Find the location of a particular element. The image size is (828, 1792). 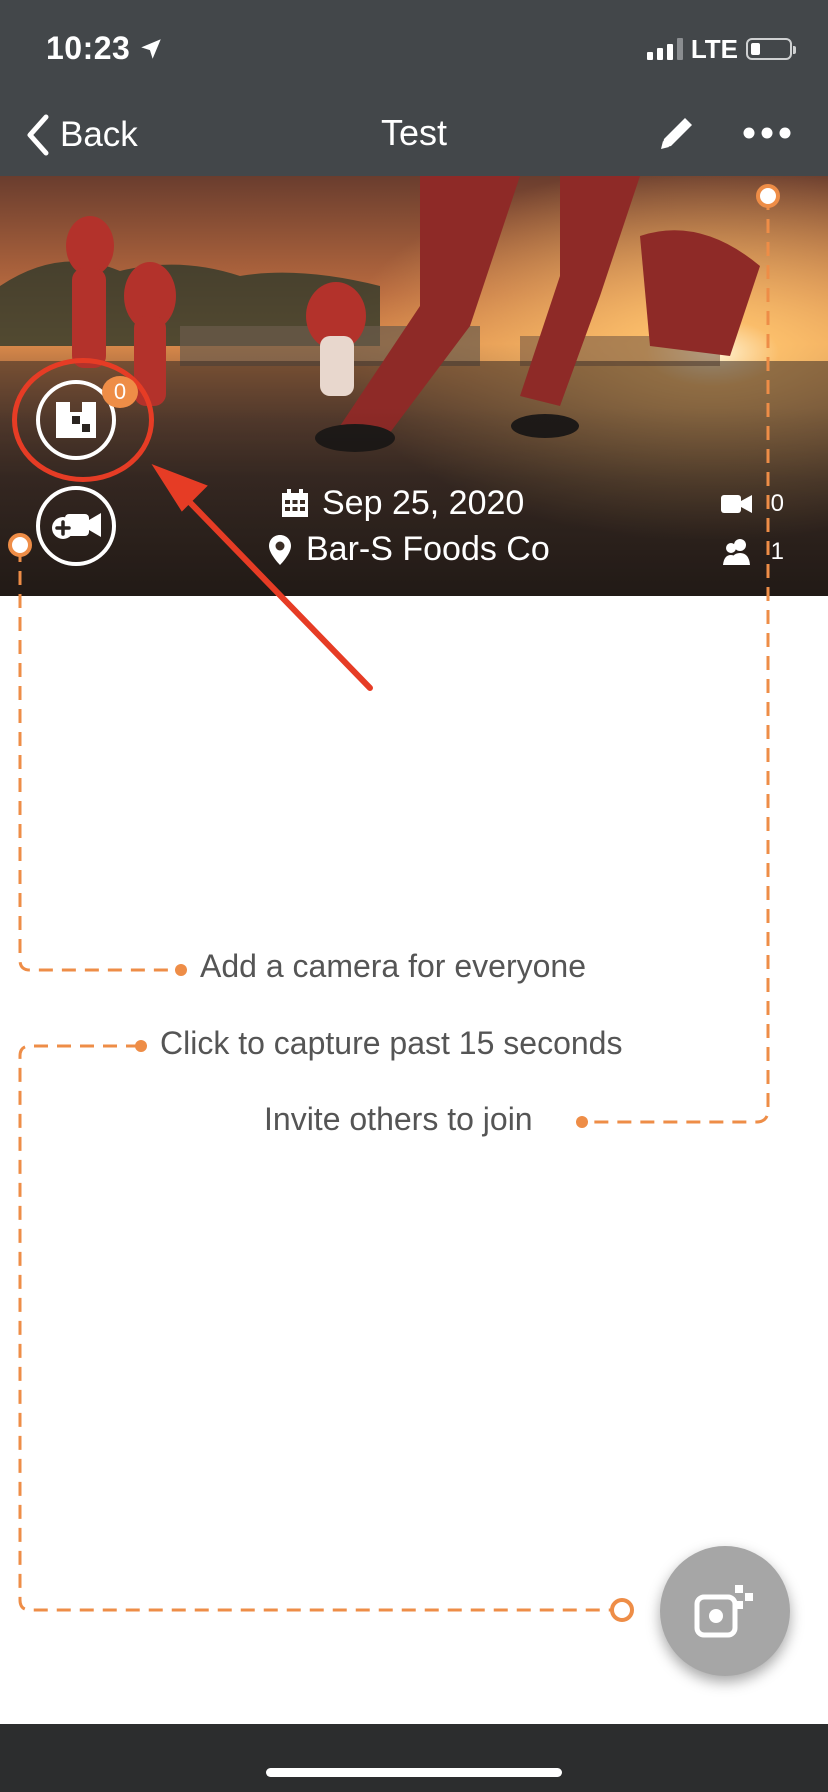

page-title: Test is located at coordinates (414, 132).